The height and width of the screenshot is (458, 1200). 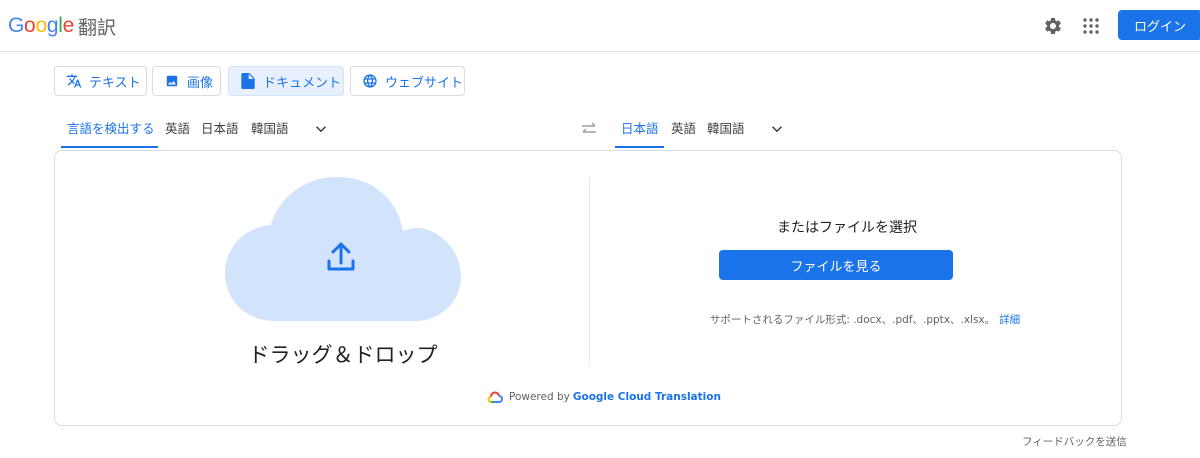 I want to click on or-choose-file-label: またはファイルを選択, so click(x=847, y=228).